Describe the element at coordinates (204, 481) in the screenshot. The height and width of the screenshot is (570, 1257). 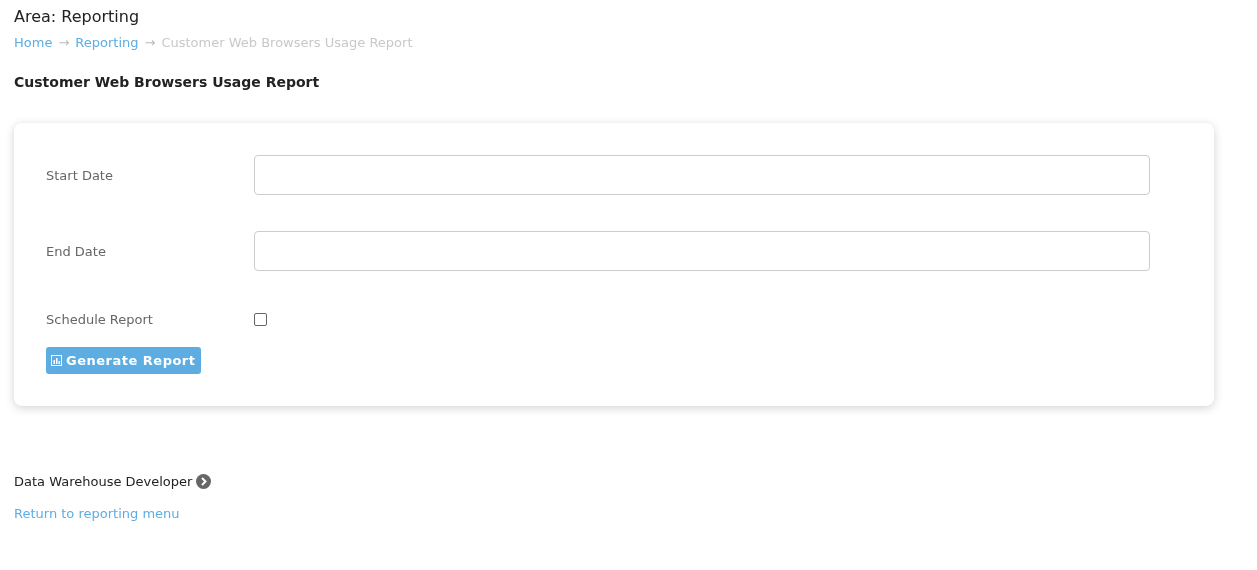
I see `chevron-right-icon` at that location.